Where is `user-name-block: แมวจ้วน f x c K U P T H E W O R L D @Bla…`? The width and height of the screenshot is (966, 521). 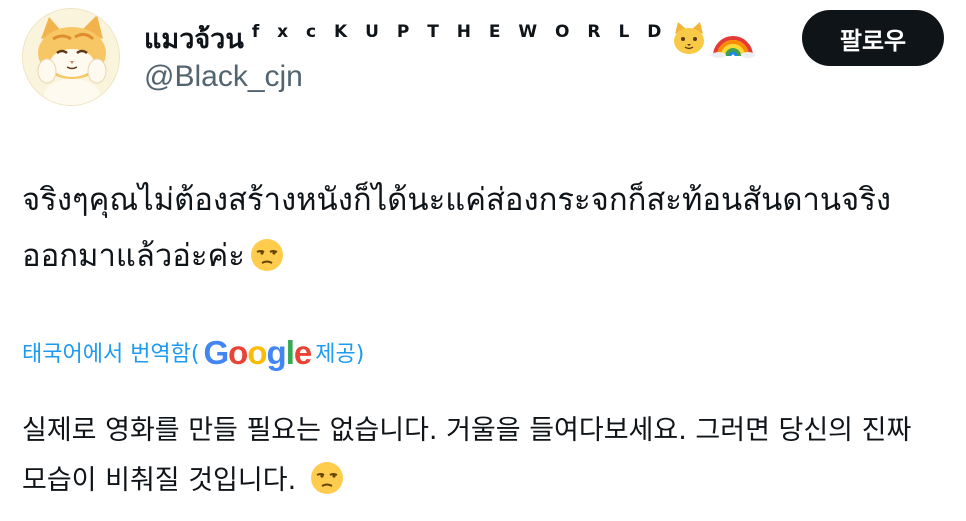
user-name-block: แมวจ้วน f x c K U P T H E W O R L D @Bla… is located at coordinates (450, 55).